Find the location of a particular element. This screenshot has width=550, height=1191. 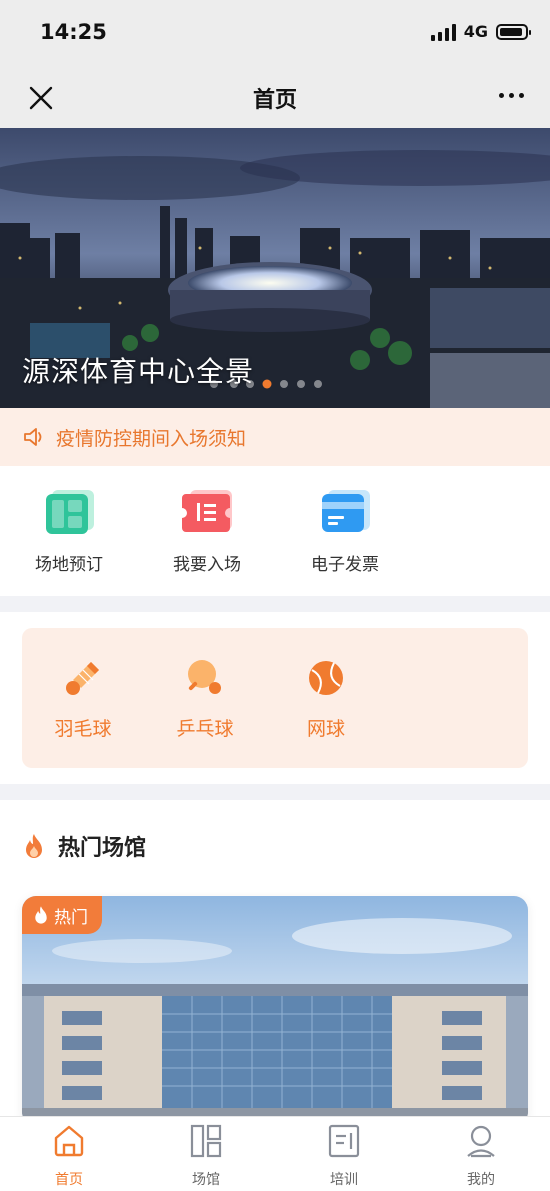

profile-icon is located at coordinates (481, 1141).